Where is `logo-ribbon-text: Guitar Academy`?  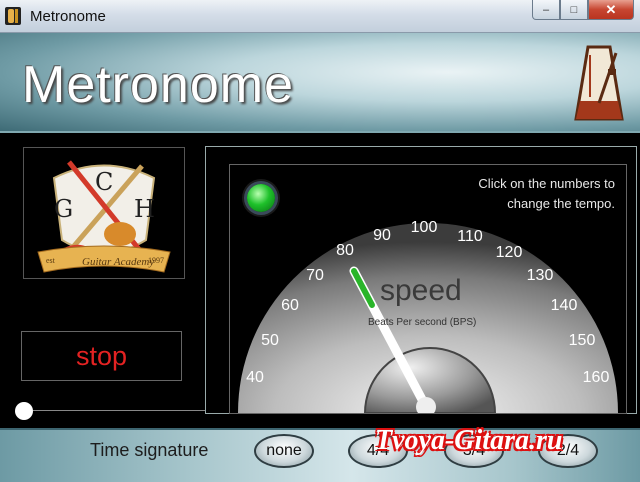 logo-ribbon-text: Guitar Academy is located at coordinates (118, 262).